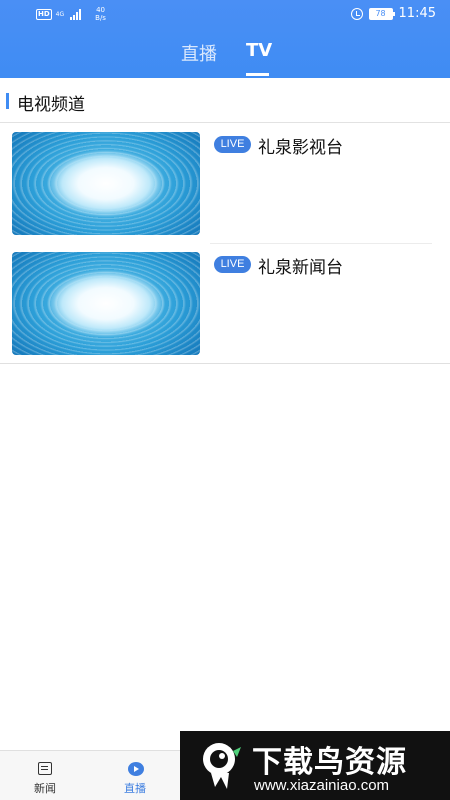  I want to click on battery-icon: 78, so click(381, 13).